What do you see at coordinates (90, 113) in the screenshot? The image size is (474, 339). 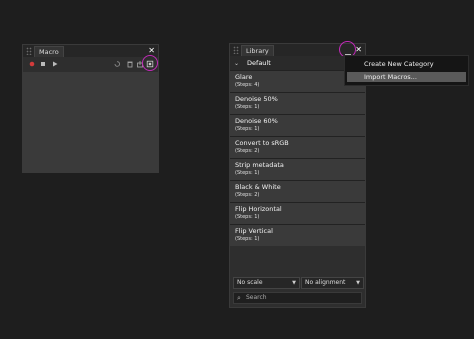 I see `macro-steps-area` at bounding box center [90, 113].